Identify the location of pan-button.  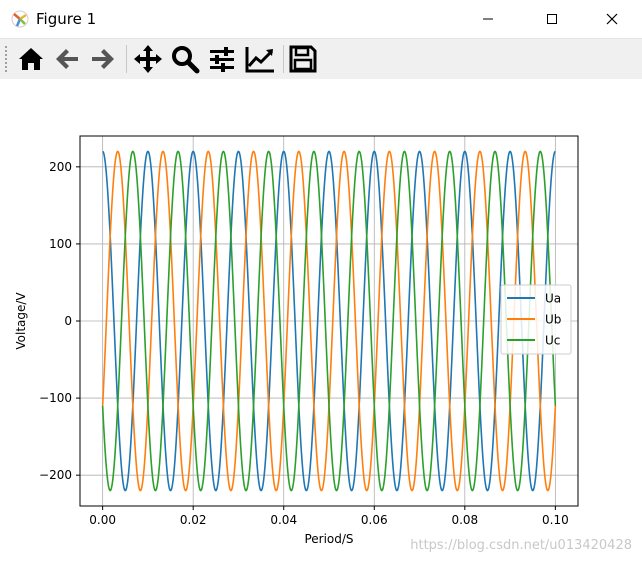
(148, 59).